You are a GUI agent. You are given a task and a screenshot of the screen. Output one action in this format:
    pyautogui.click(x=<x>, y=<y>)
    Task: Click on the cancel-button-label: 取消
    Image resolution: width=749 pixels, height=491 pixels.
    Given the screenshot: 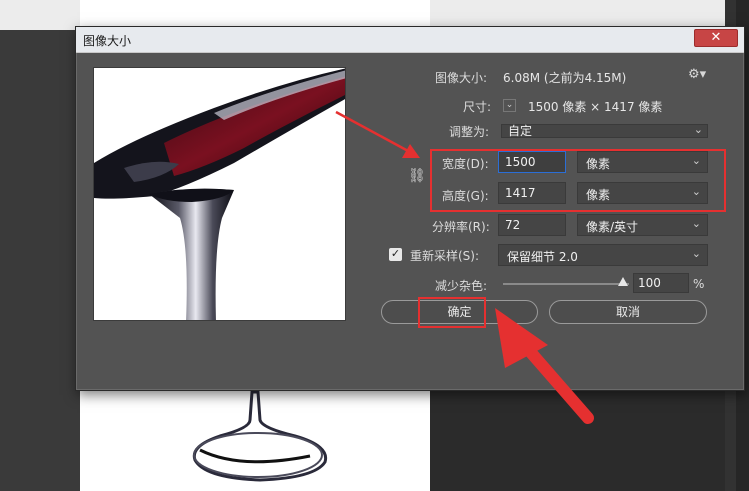 What is the action you would take?
    pyautogui.click(x=627, y=312)
    